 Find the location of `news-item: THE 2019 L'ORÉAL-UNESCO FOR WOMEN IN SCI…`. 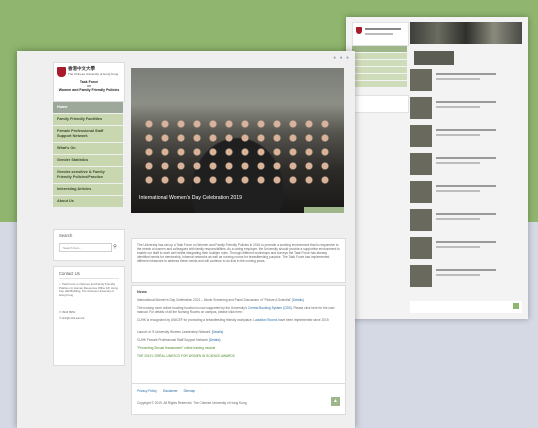

news-item: THE 2019 L'ORÉAL-UNESCO FOR WOMEN IN SCI… is located at coordinates (237, 356).